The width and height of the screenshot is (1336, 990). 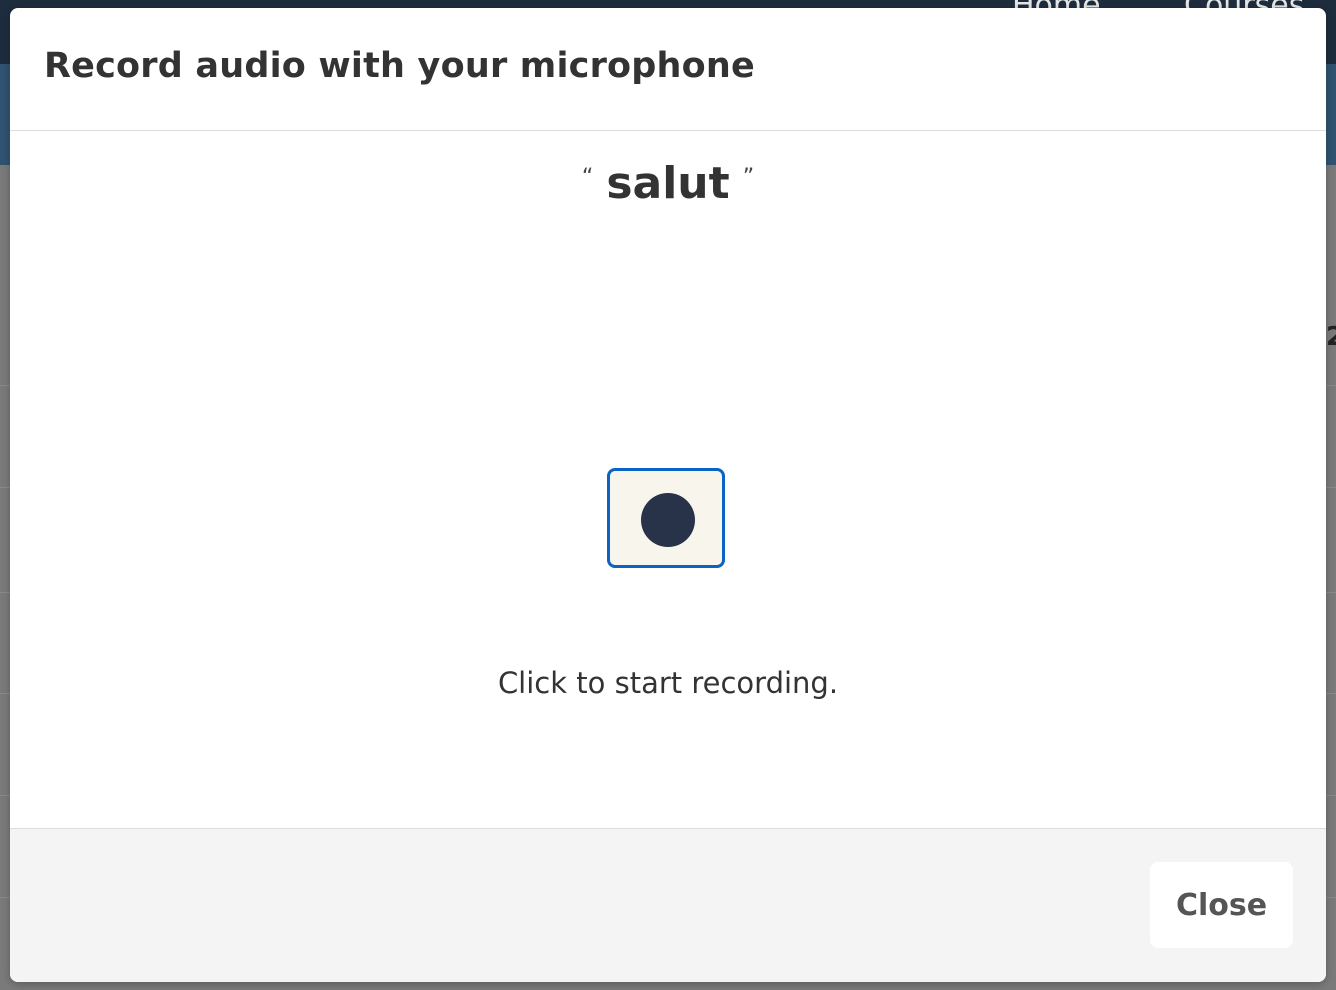 I want to click on close-button: Close, so click(x=1221, y=905).